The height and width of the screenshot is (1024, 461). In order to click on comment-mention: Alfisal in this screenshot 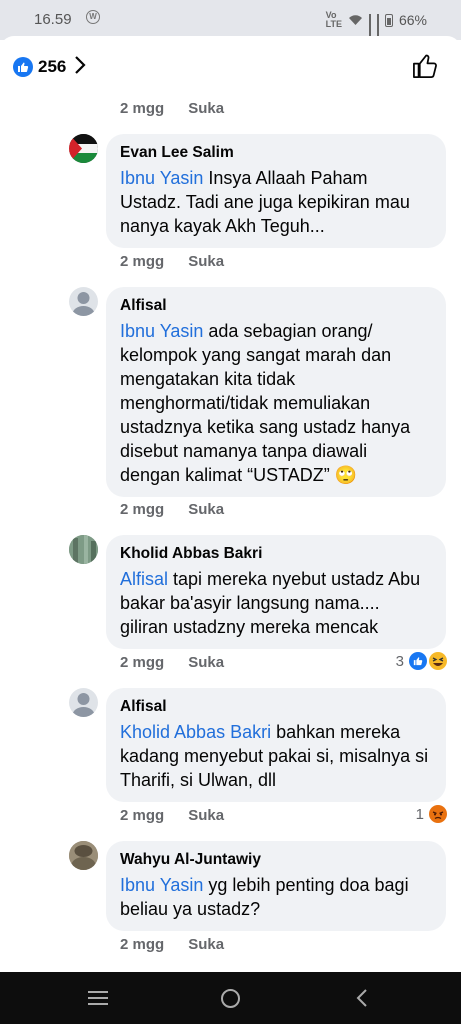, I will do `click(144, 579)`.